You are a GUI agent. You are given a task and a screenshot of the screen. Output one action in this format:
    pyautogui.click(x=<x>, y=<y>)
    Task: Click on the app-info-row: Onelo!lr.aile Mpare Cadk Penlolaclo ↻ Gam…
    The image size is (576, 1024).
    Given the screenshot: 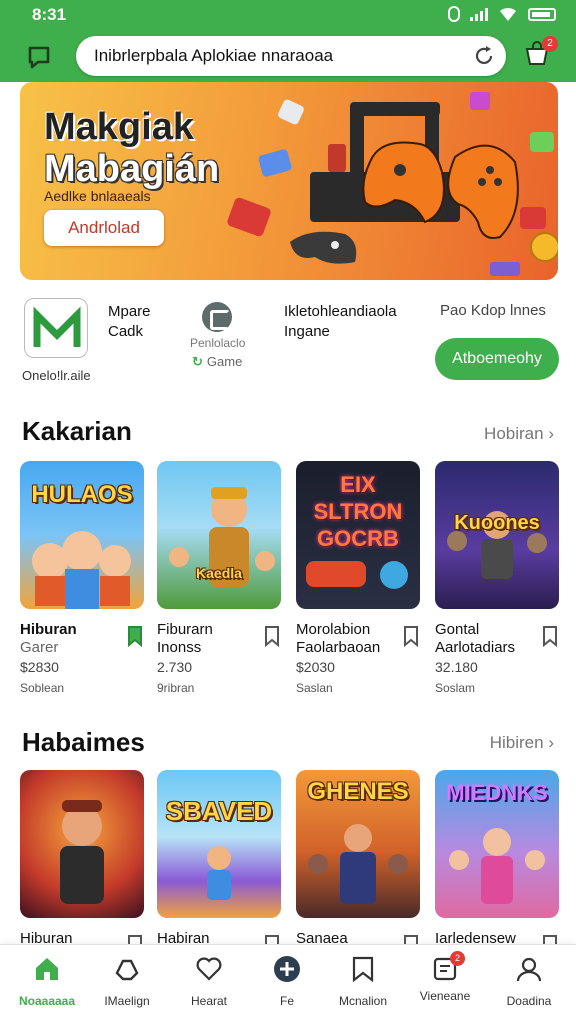 What is the action you would take?
    pyautogui.click(x=288, y=340)
    